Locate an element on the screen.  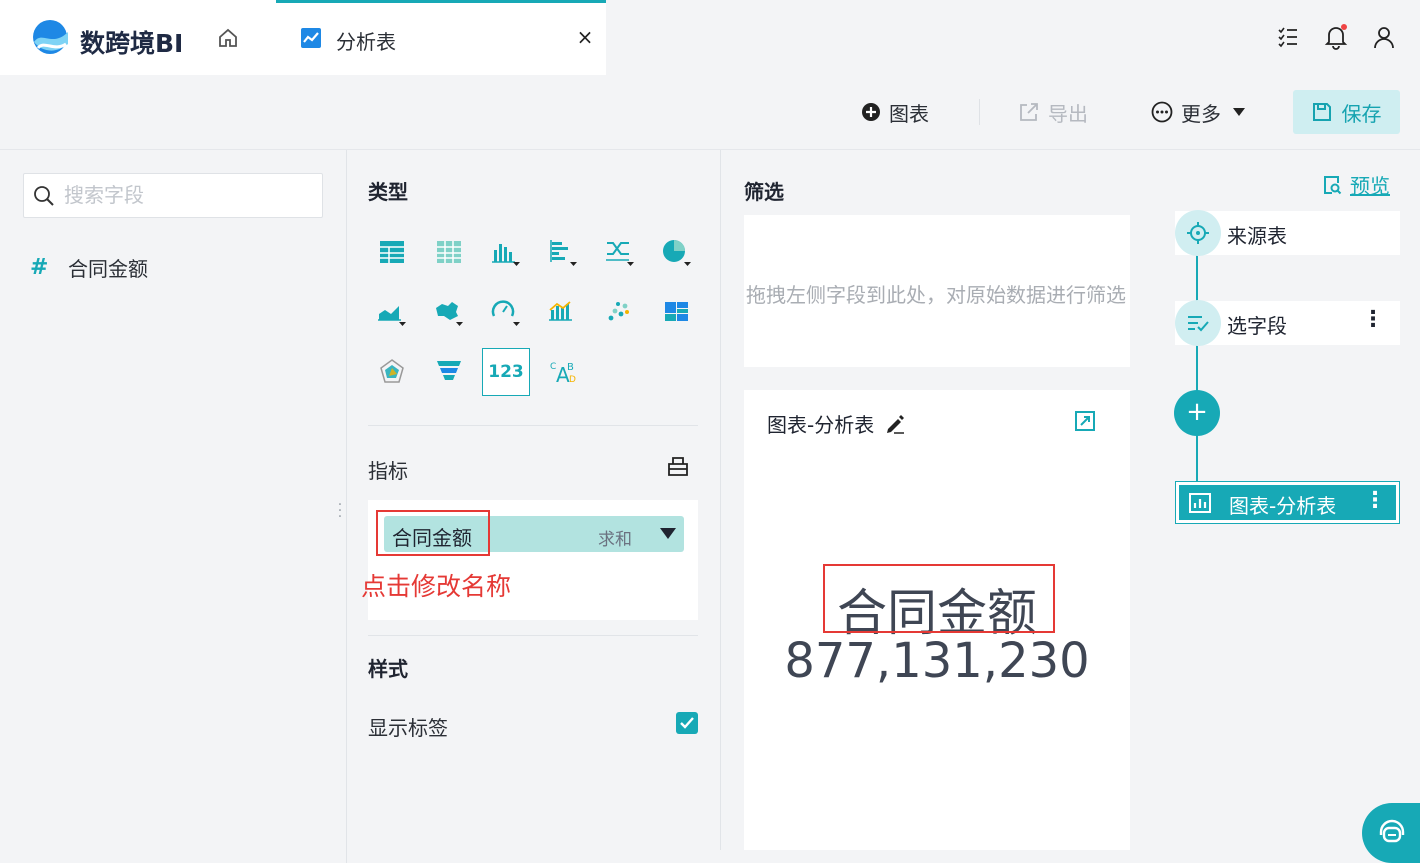
edit-icon is located at coordinates (895, 424).